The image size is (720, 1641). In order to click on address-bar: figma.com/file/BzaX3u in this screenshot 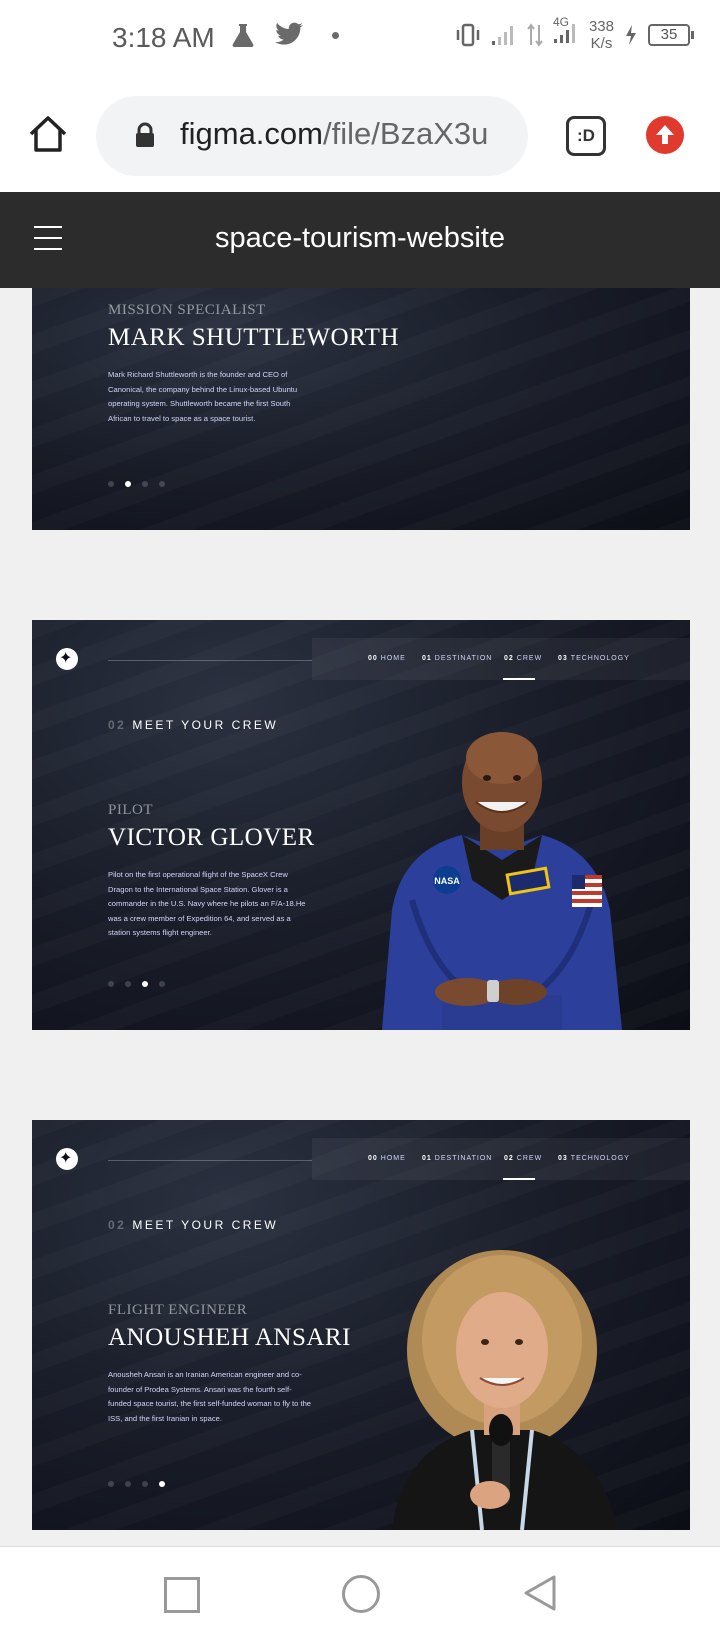, I will do `click(312, 136)`.